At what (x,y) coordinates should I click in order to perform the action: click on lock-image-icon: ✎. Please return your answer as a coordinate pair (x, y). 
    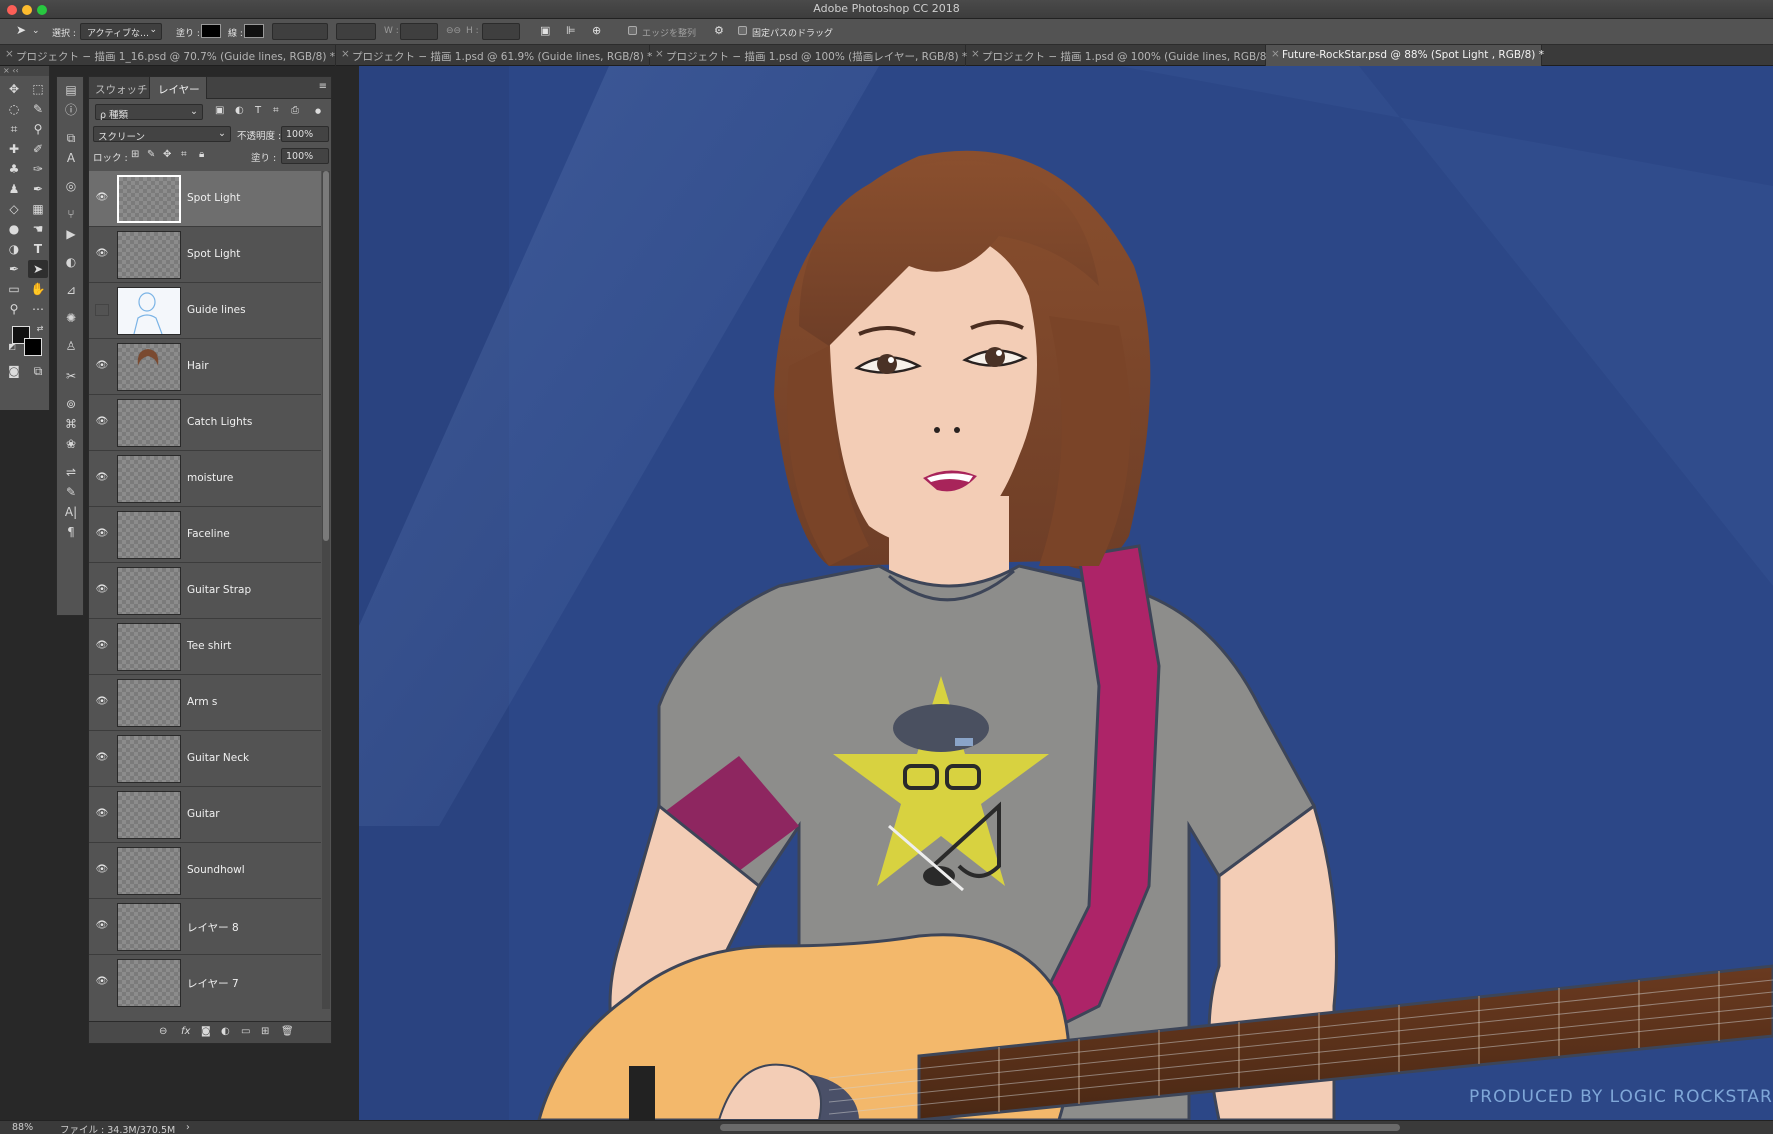
    Looking at the image, I should click on (151, 154).